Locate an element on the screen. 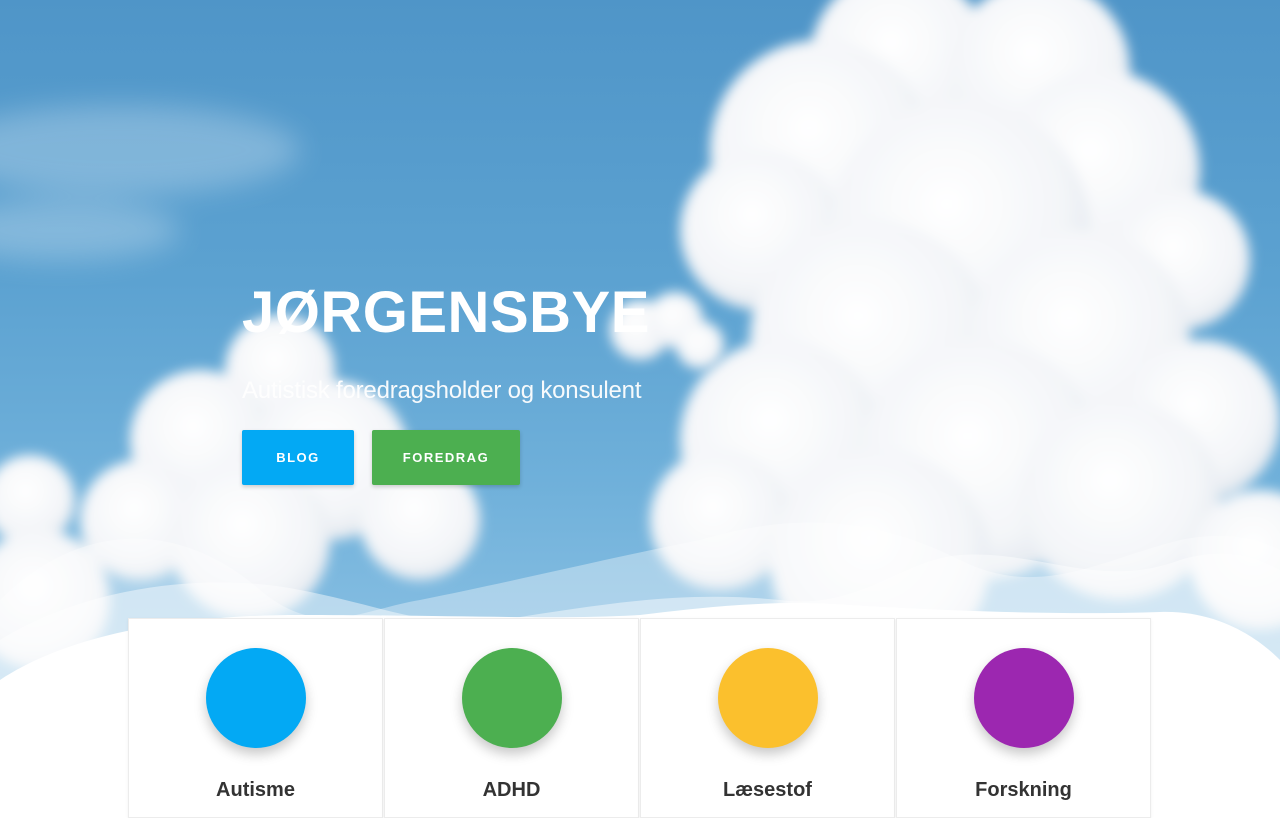 The image size is (1280, 818). card-adhd: ADHD is located at coordinates (511, 718).